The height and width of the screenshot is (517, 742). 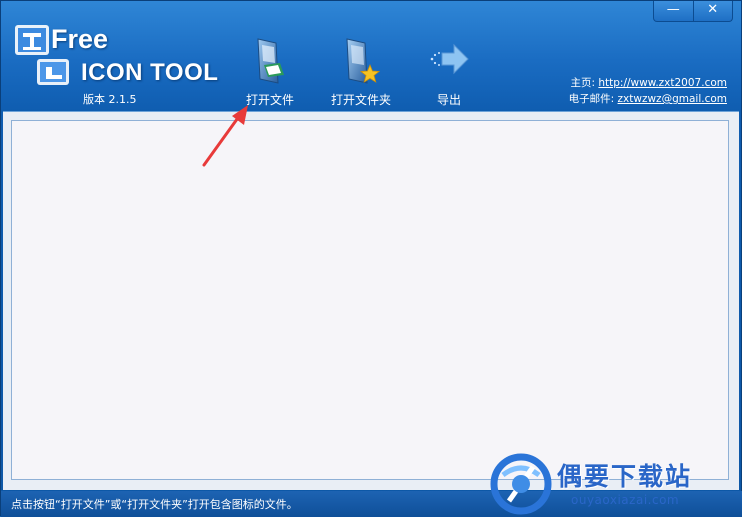 I want to click on open-file-icon, so click(x=270, y=61).